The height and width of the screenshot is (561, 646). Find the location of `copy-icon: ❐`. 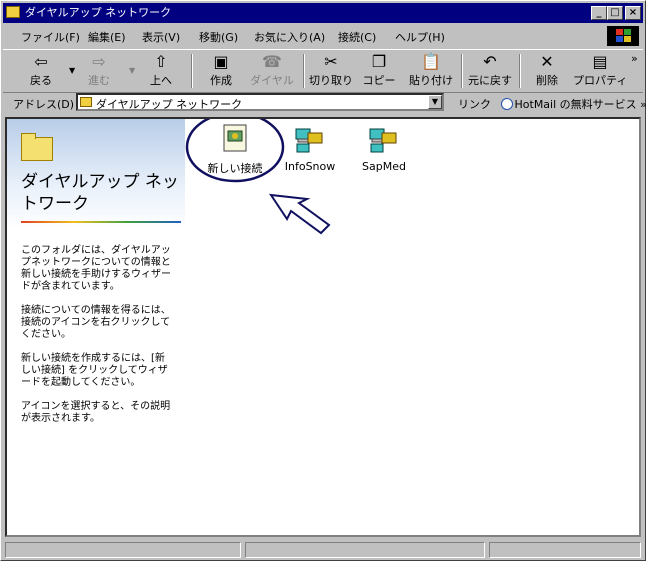

copy-icon: ❐ is located at coordinates (379, 61).